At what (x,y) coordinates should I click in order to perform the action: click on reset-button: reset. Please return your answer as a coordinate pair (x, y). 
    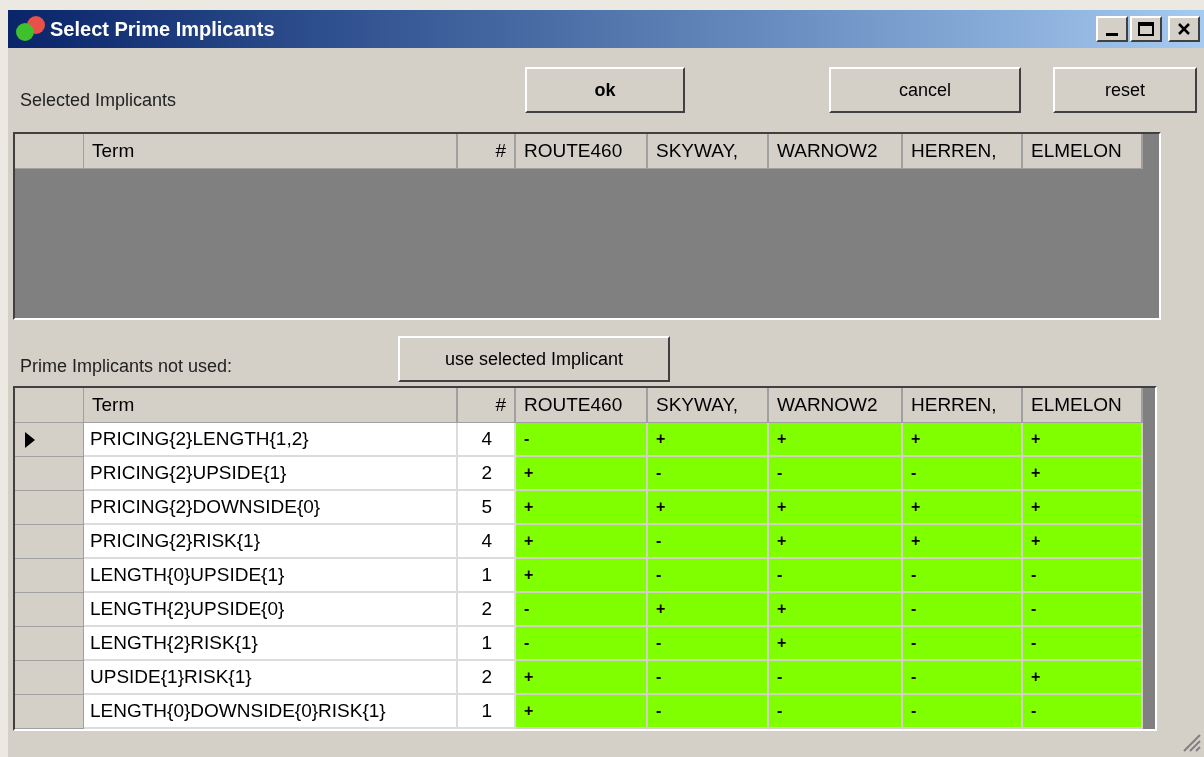
    Looking at the image, I should click on (1125, 90).